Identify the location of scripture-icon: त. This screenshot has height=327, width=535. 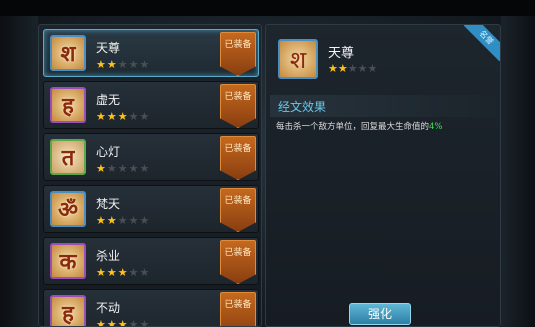
(68, 157).